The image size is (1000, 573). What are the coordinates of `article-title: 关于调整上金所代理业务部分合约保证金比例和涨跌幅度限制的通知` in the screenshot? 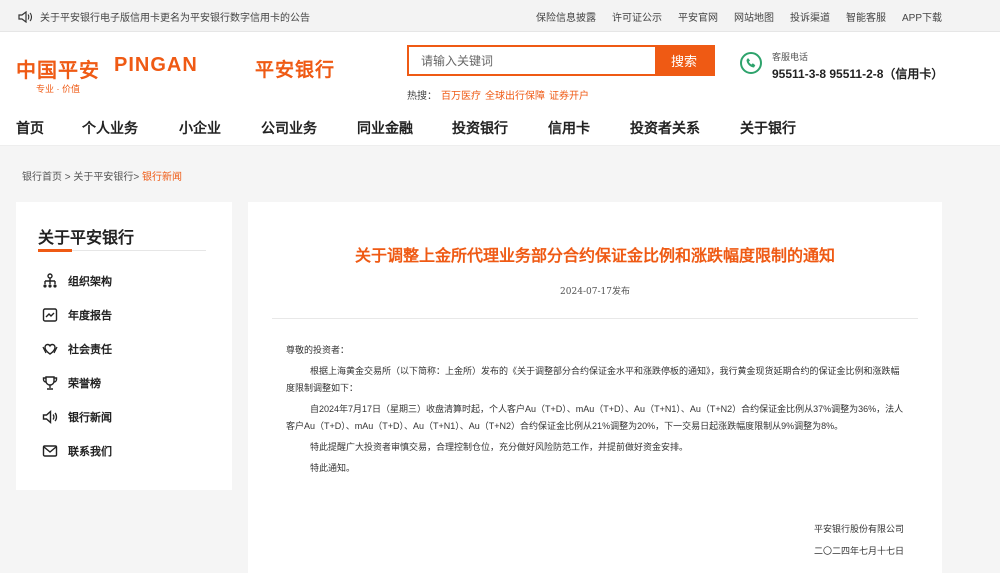 It's located at (594, 256).